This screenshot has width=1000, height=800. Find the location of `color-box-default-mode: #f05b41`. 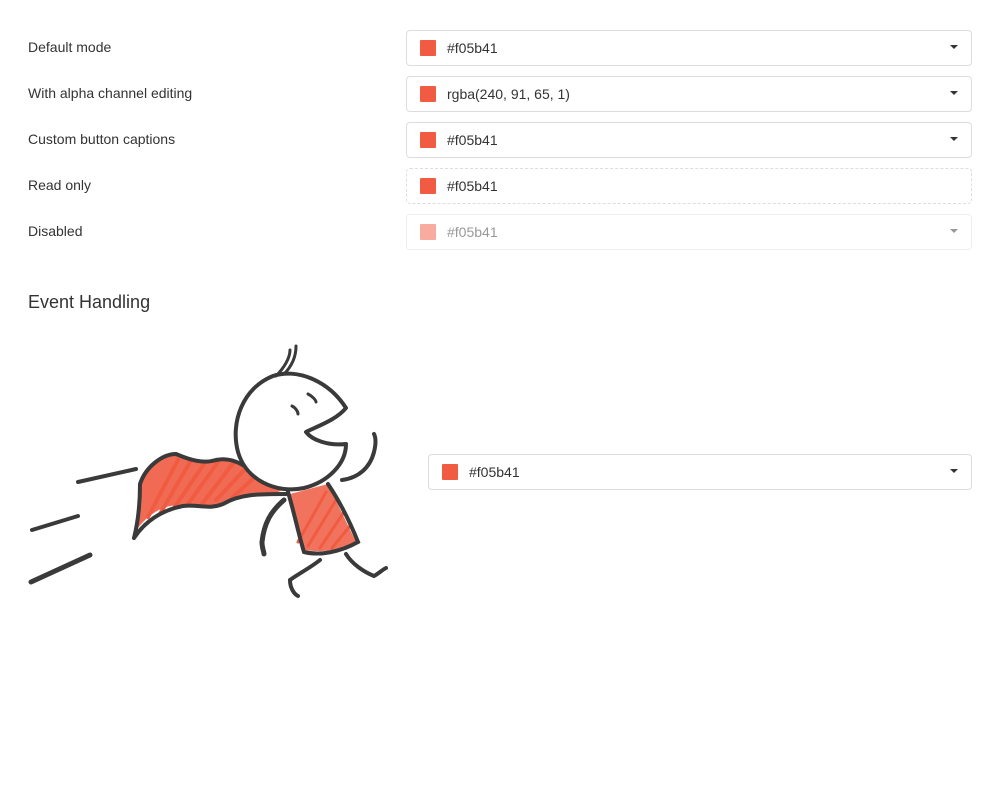

color-box-default-mode: #f05b41 is located at coordinates (689, 48).